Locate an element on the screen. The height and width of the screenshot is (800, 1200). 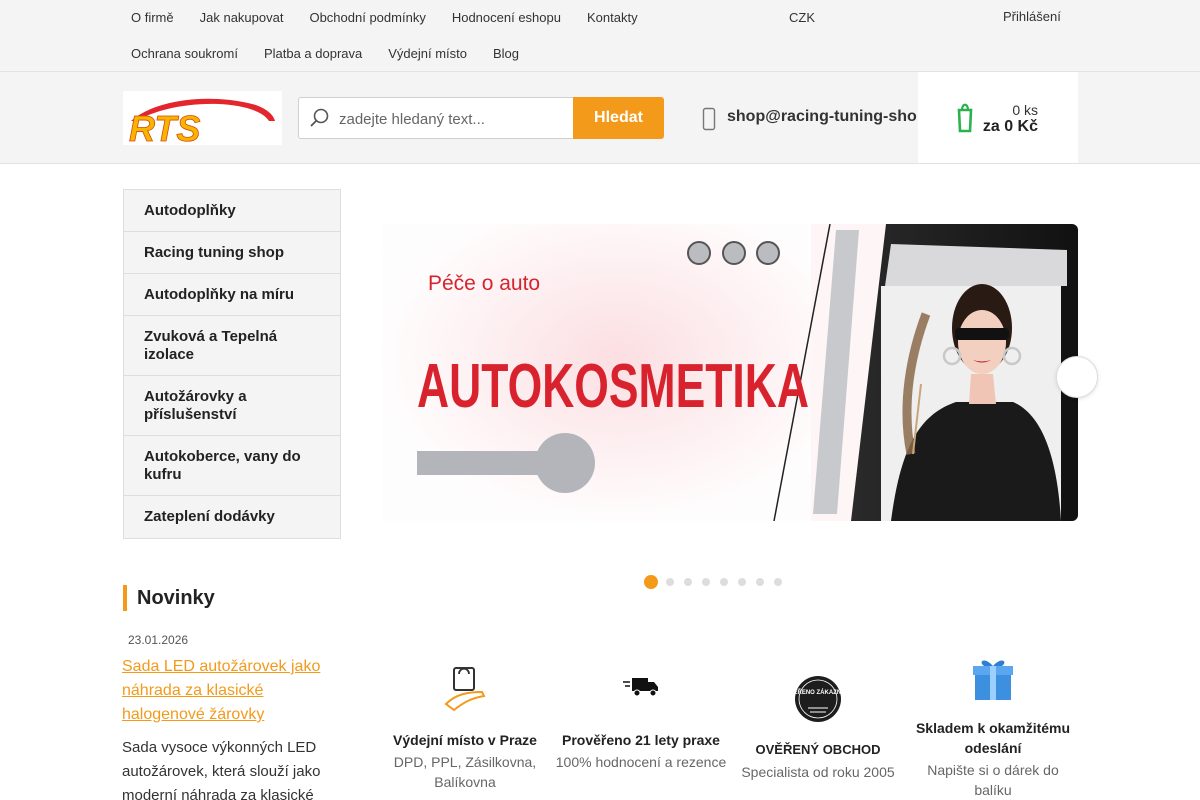
cart: 0 ks za 0 Kč is located at coordinates (998, 117).